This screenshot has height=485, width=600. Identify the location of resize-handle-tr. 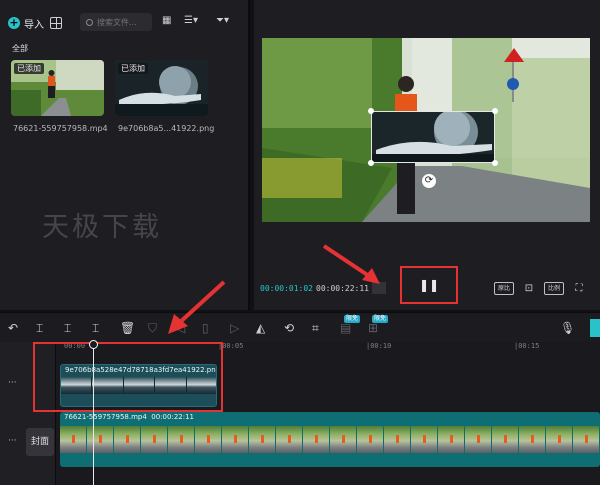
(495, 111).